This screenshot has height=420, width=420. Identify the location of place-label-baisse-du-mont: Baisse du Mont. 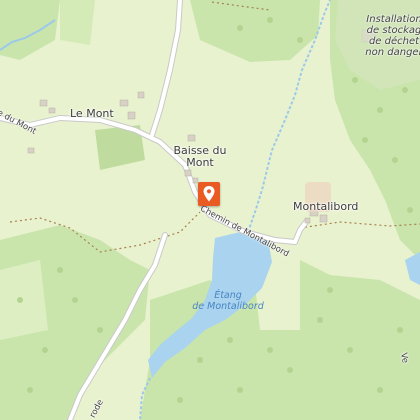
(200, 157).